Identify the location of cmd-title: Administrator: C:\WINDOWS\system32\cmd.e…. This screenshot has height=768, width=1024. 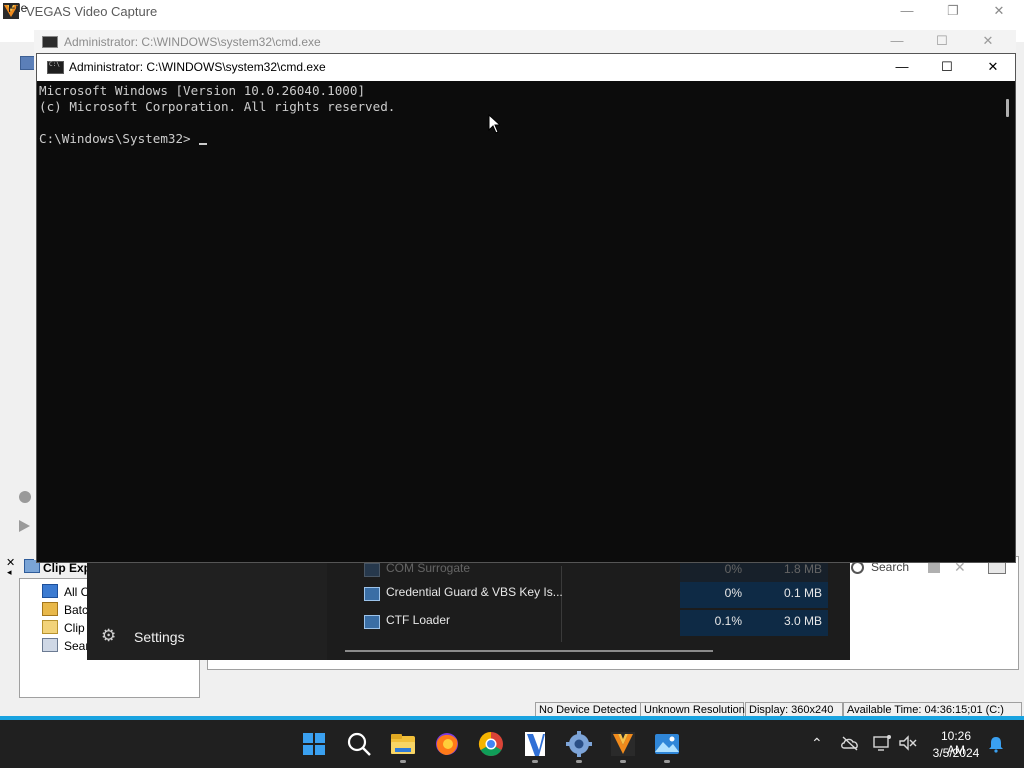
(197, 67).